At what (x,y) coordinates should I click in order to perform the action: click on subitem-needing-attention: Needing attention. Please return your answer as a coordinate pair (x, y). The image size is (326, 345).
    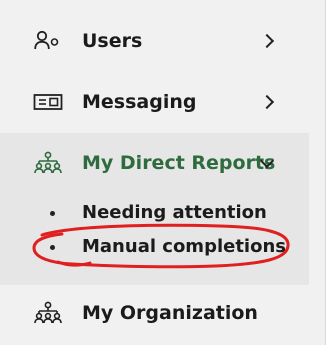
    Looking at the image, I should click on (154, 213).